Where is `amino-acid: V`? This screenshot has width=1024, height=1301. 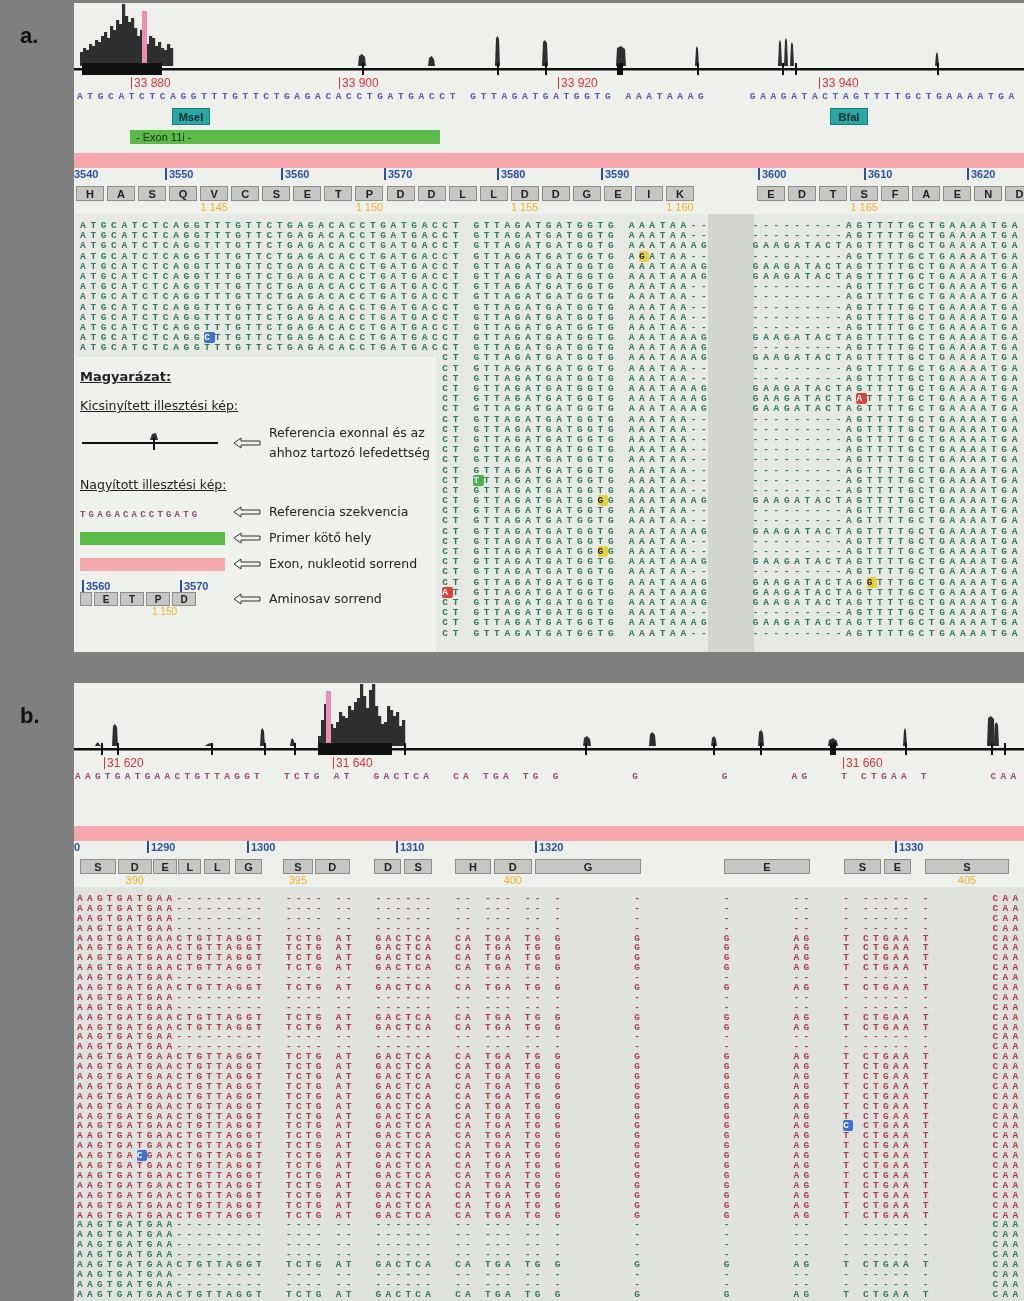
amino-acid: V is located at coordinates (214, 193).